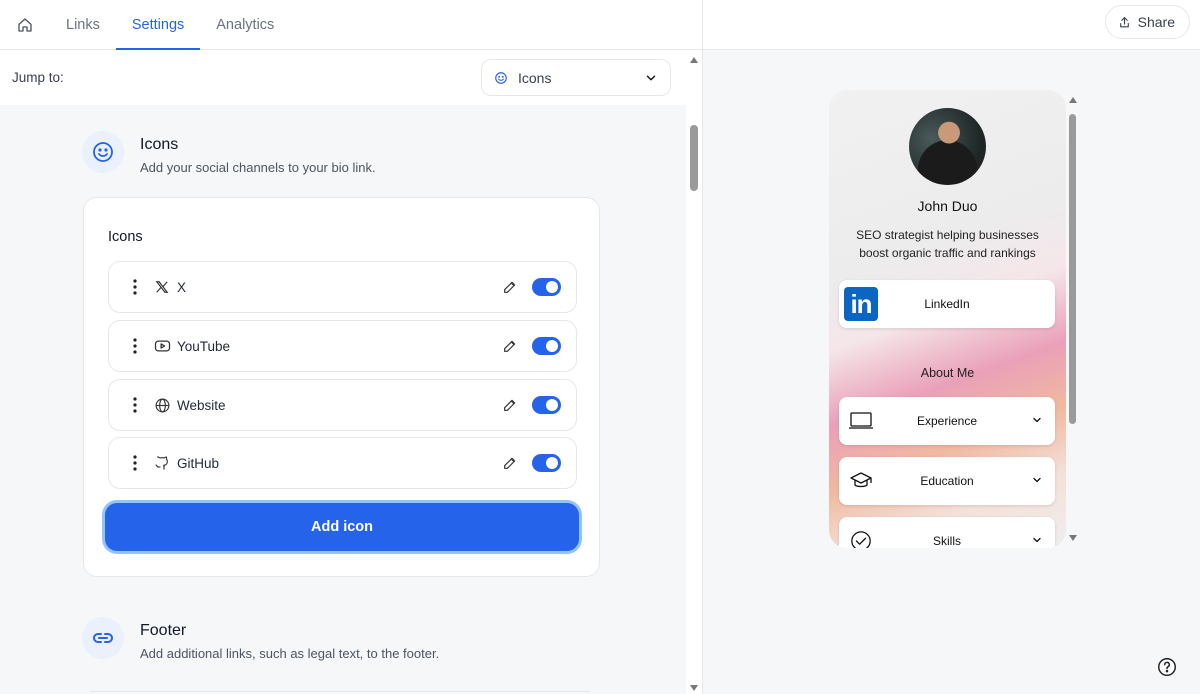 This screenshot has width=1200, height=694. I want to click on icon-row-github: GitHub, so click(342, 463).